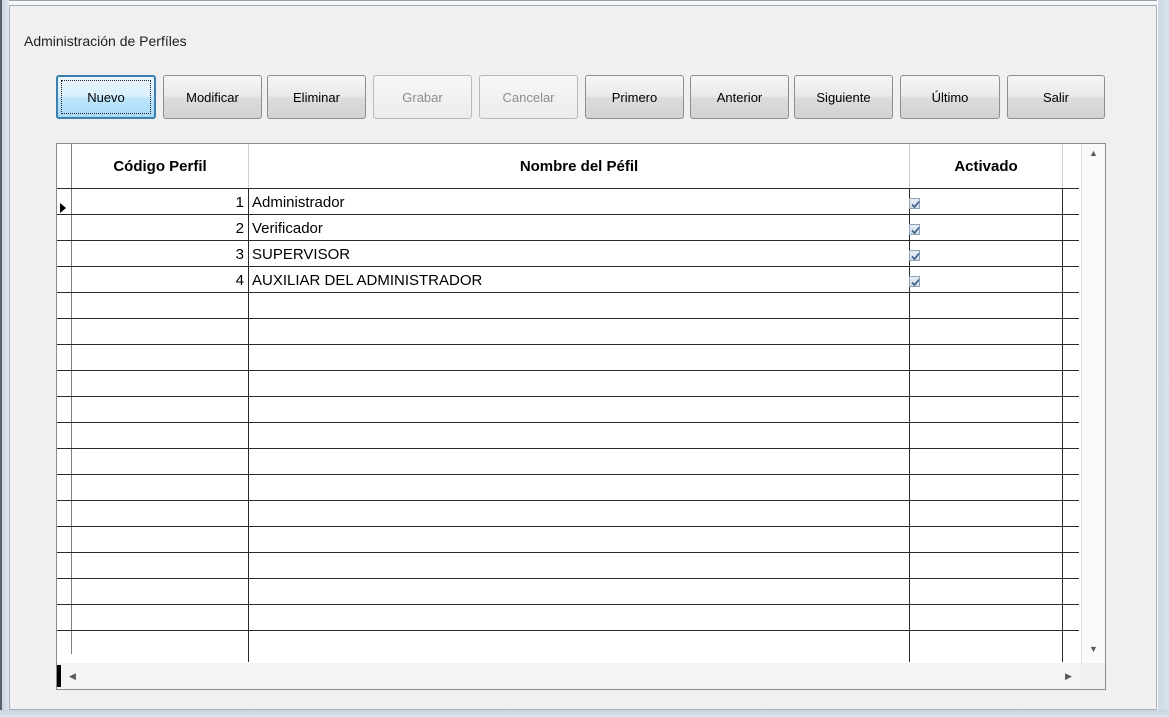 The width and height of the screenshot is (1169, 717). Describe the element at coordinates (105, 41) in the screenshot. I see `window-title: Administración de Perfíles` at that location.